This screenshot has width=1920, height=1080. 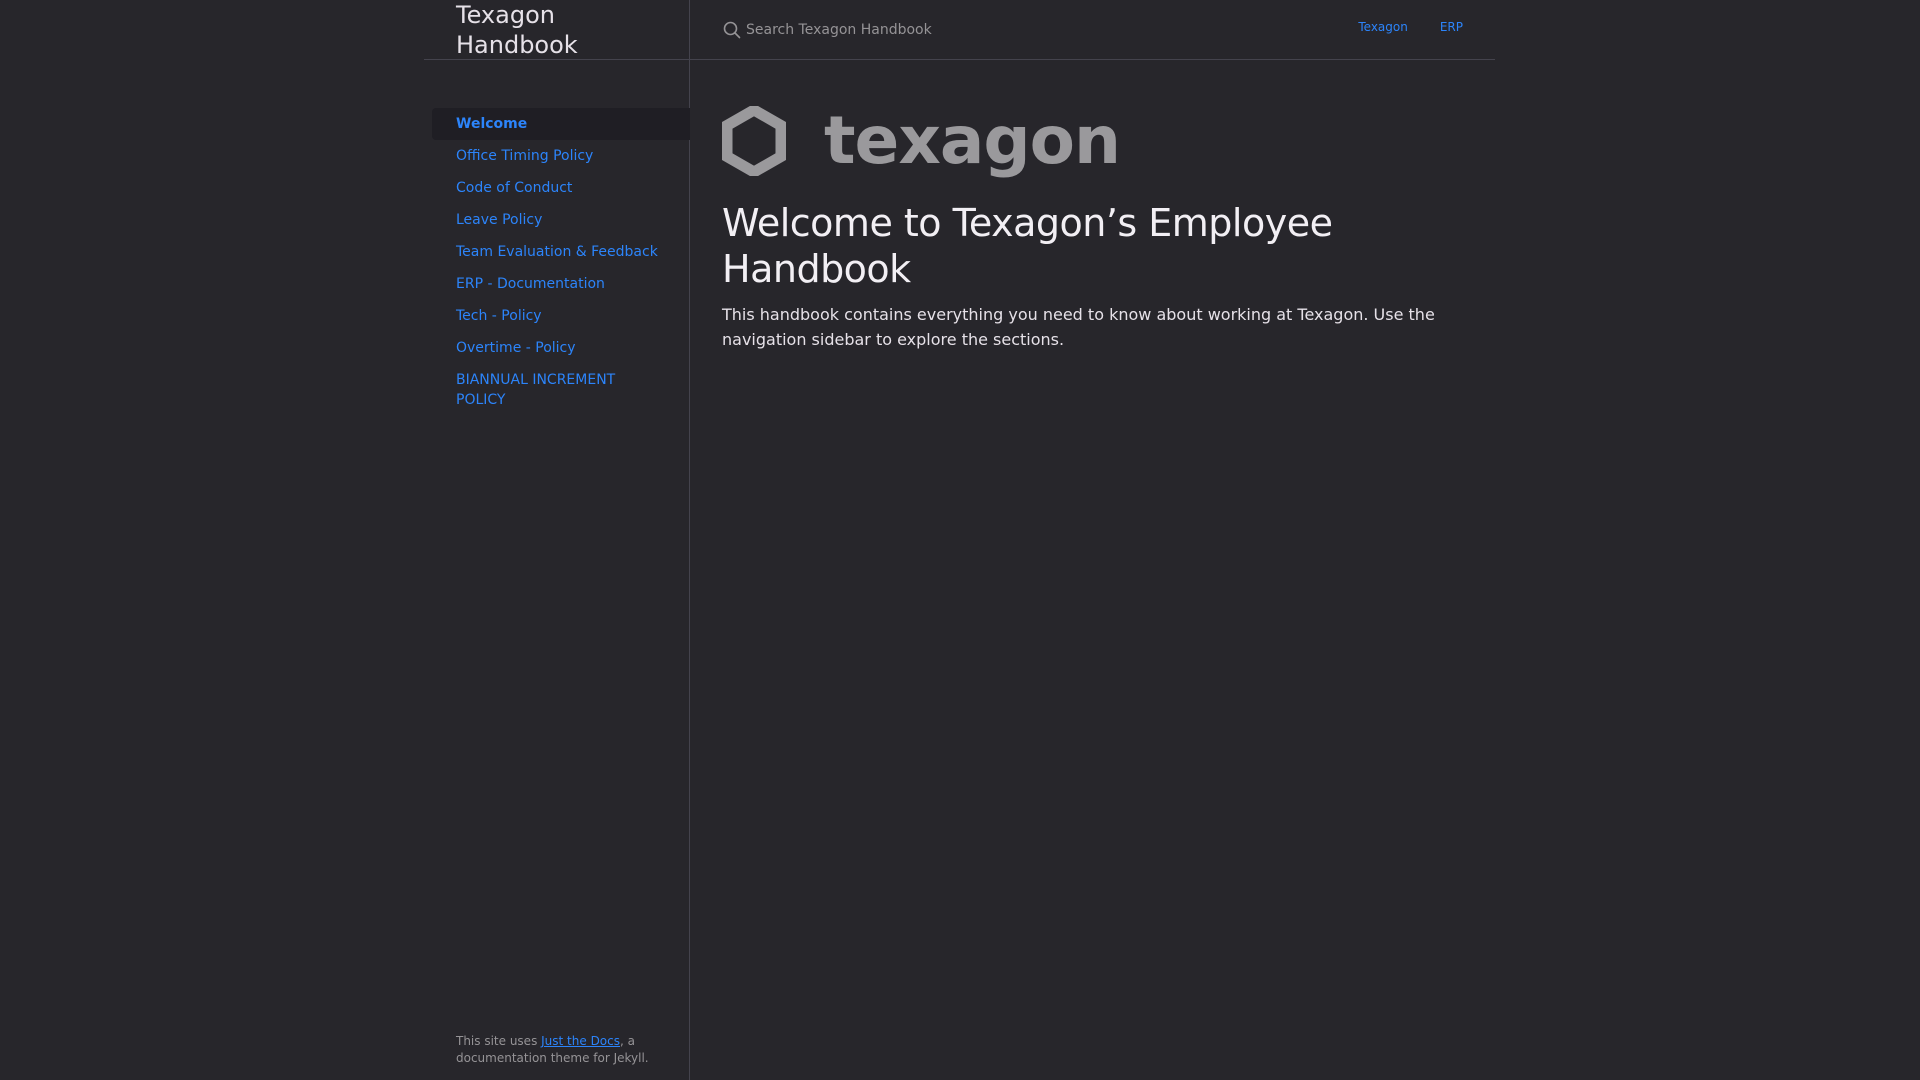 I want to click on main-header: Texagon ERP, so click(x=1092, y=30).